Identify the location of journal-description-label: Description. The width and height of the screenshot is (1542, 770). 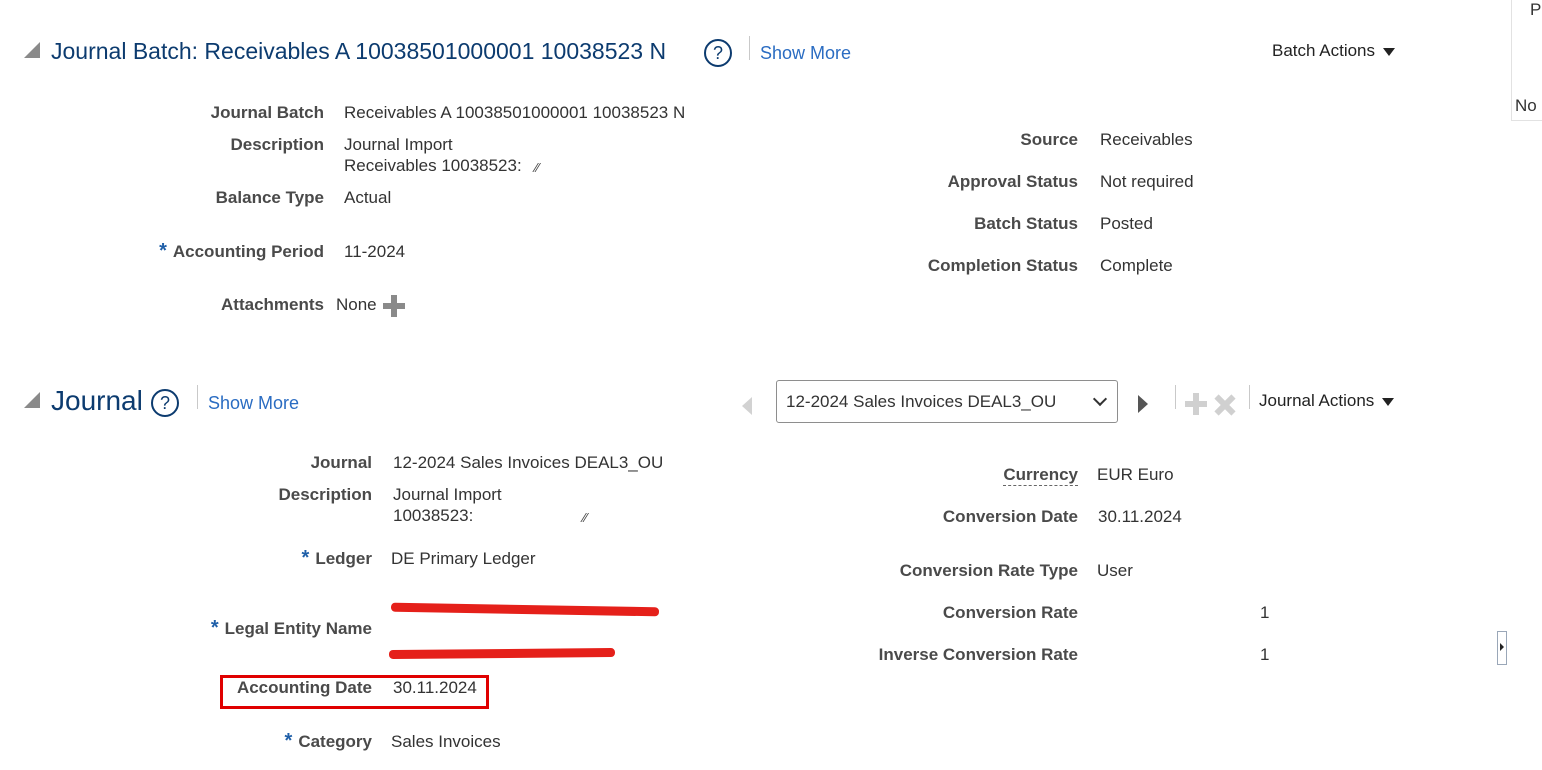
(325, 494).